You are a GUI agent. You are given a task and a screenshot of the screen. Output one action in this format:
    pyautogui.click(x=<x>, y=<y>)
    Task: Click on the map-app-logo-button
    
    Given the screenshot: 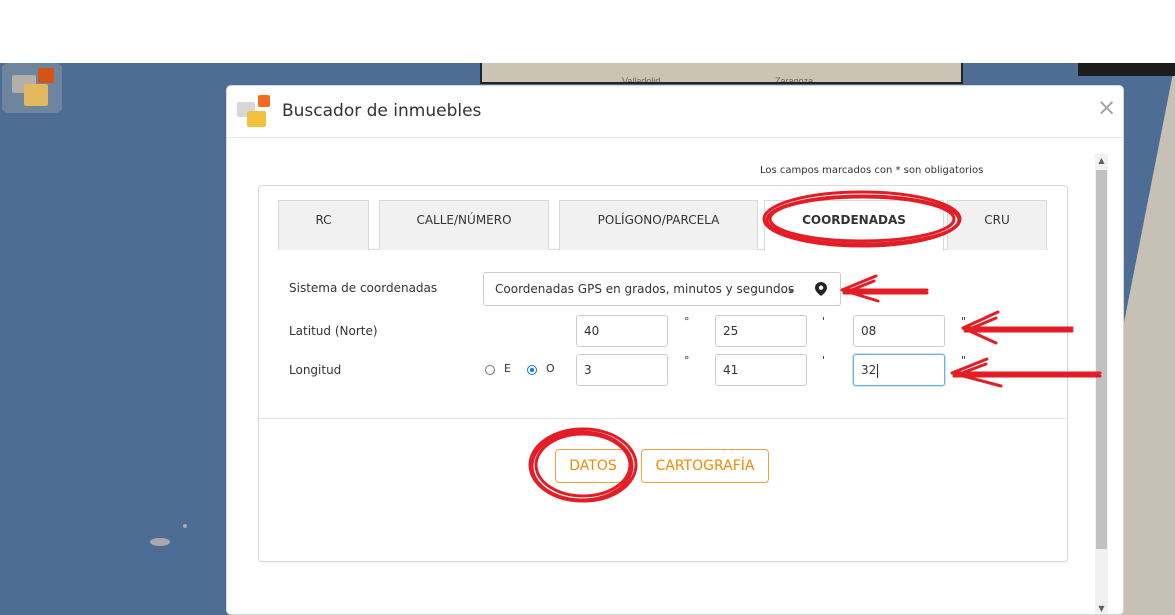 What is the action you would take?
    pyautogui.click(x=32, y=88)
    